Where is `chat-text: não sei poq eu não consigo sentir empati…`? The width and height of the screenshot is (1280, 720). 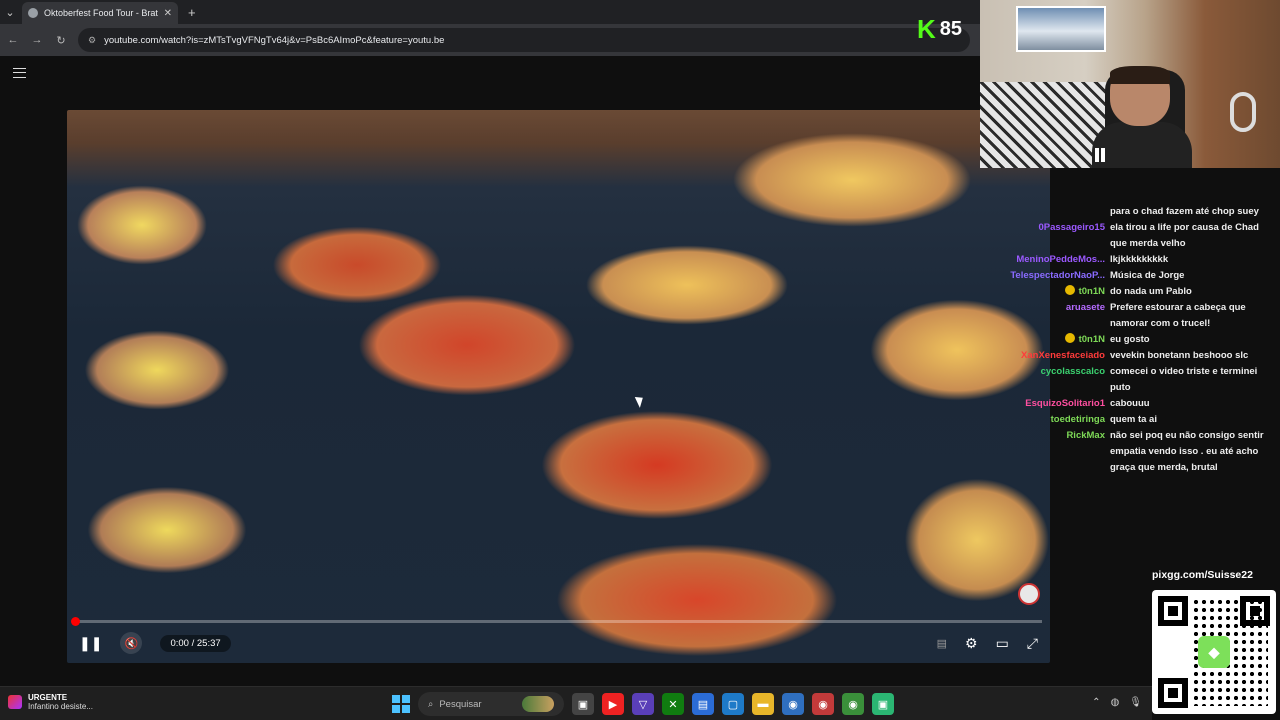
chat-text: não sei poq eu não consigo sentir empati… is located at coordinates (1187, 451).